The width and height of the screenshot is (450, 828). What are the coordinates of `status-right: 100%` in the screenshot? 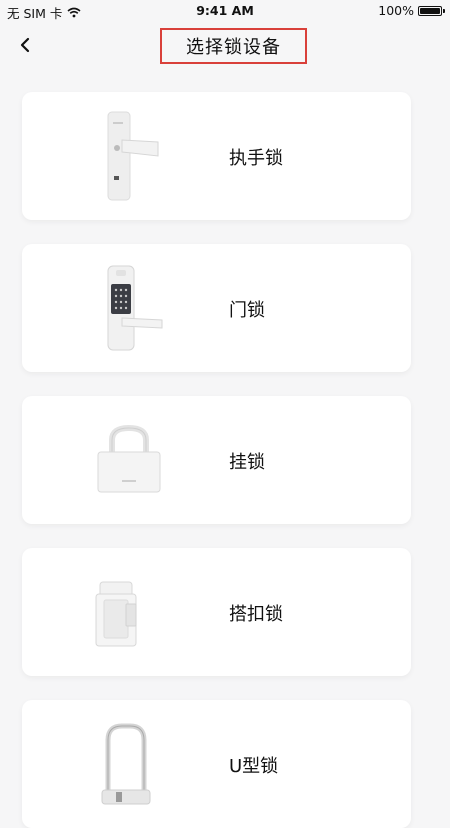 It's located at (411, 10).